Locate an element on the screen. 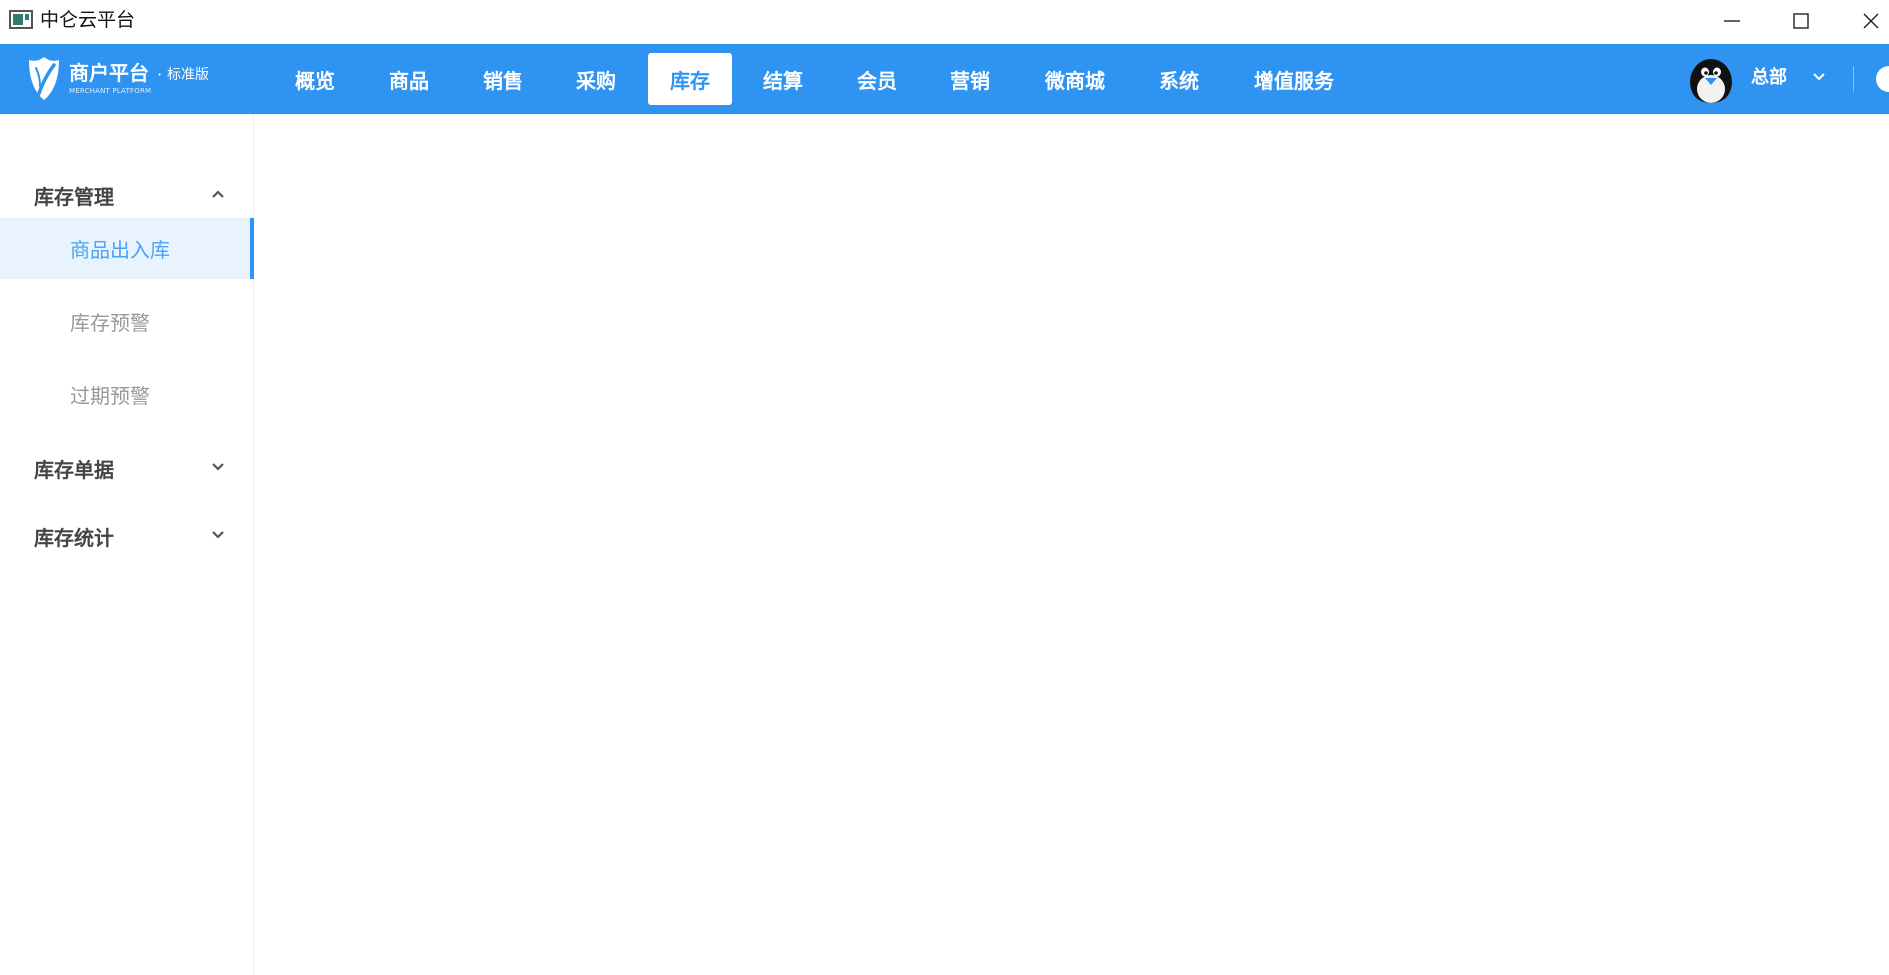 The height and width of the screenshot is (975, 1889). sidebar: 库存管理 商品出入库 库存预警 过期预警 库存单据 库存统计 is located at coordinates (127, 544).